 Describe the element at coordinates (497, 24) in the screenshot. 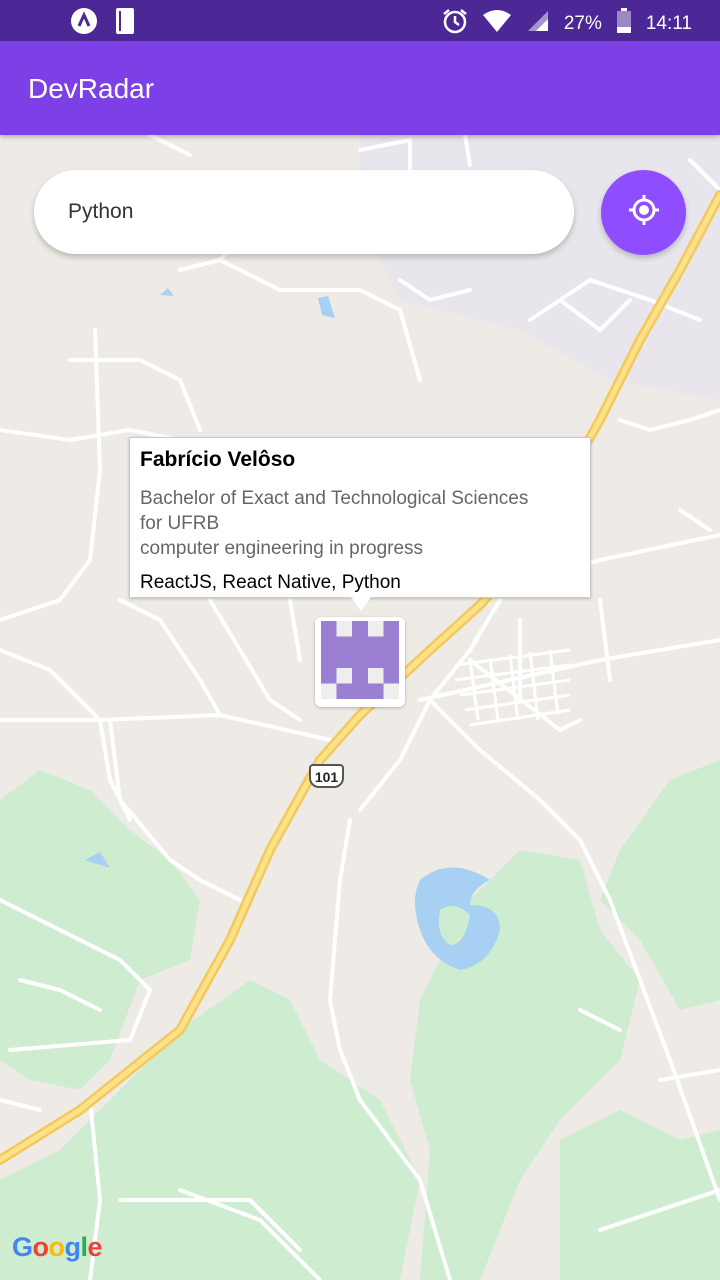

I see `wifi-icon` at that location.